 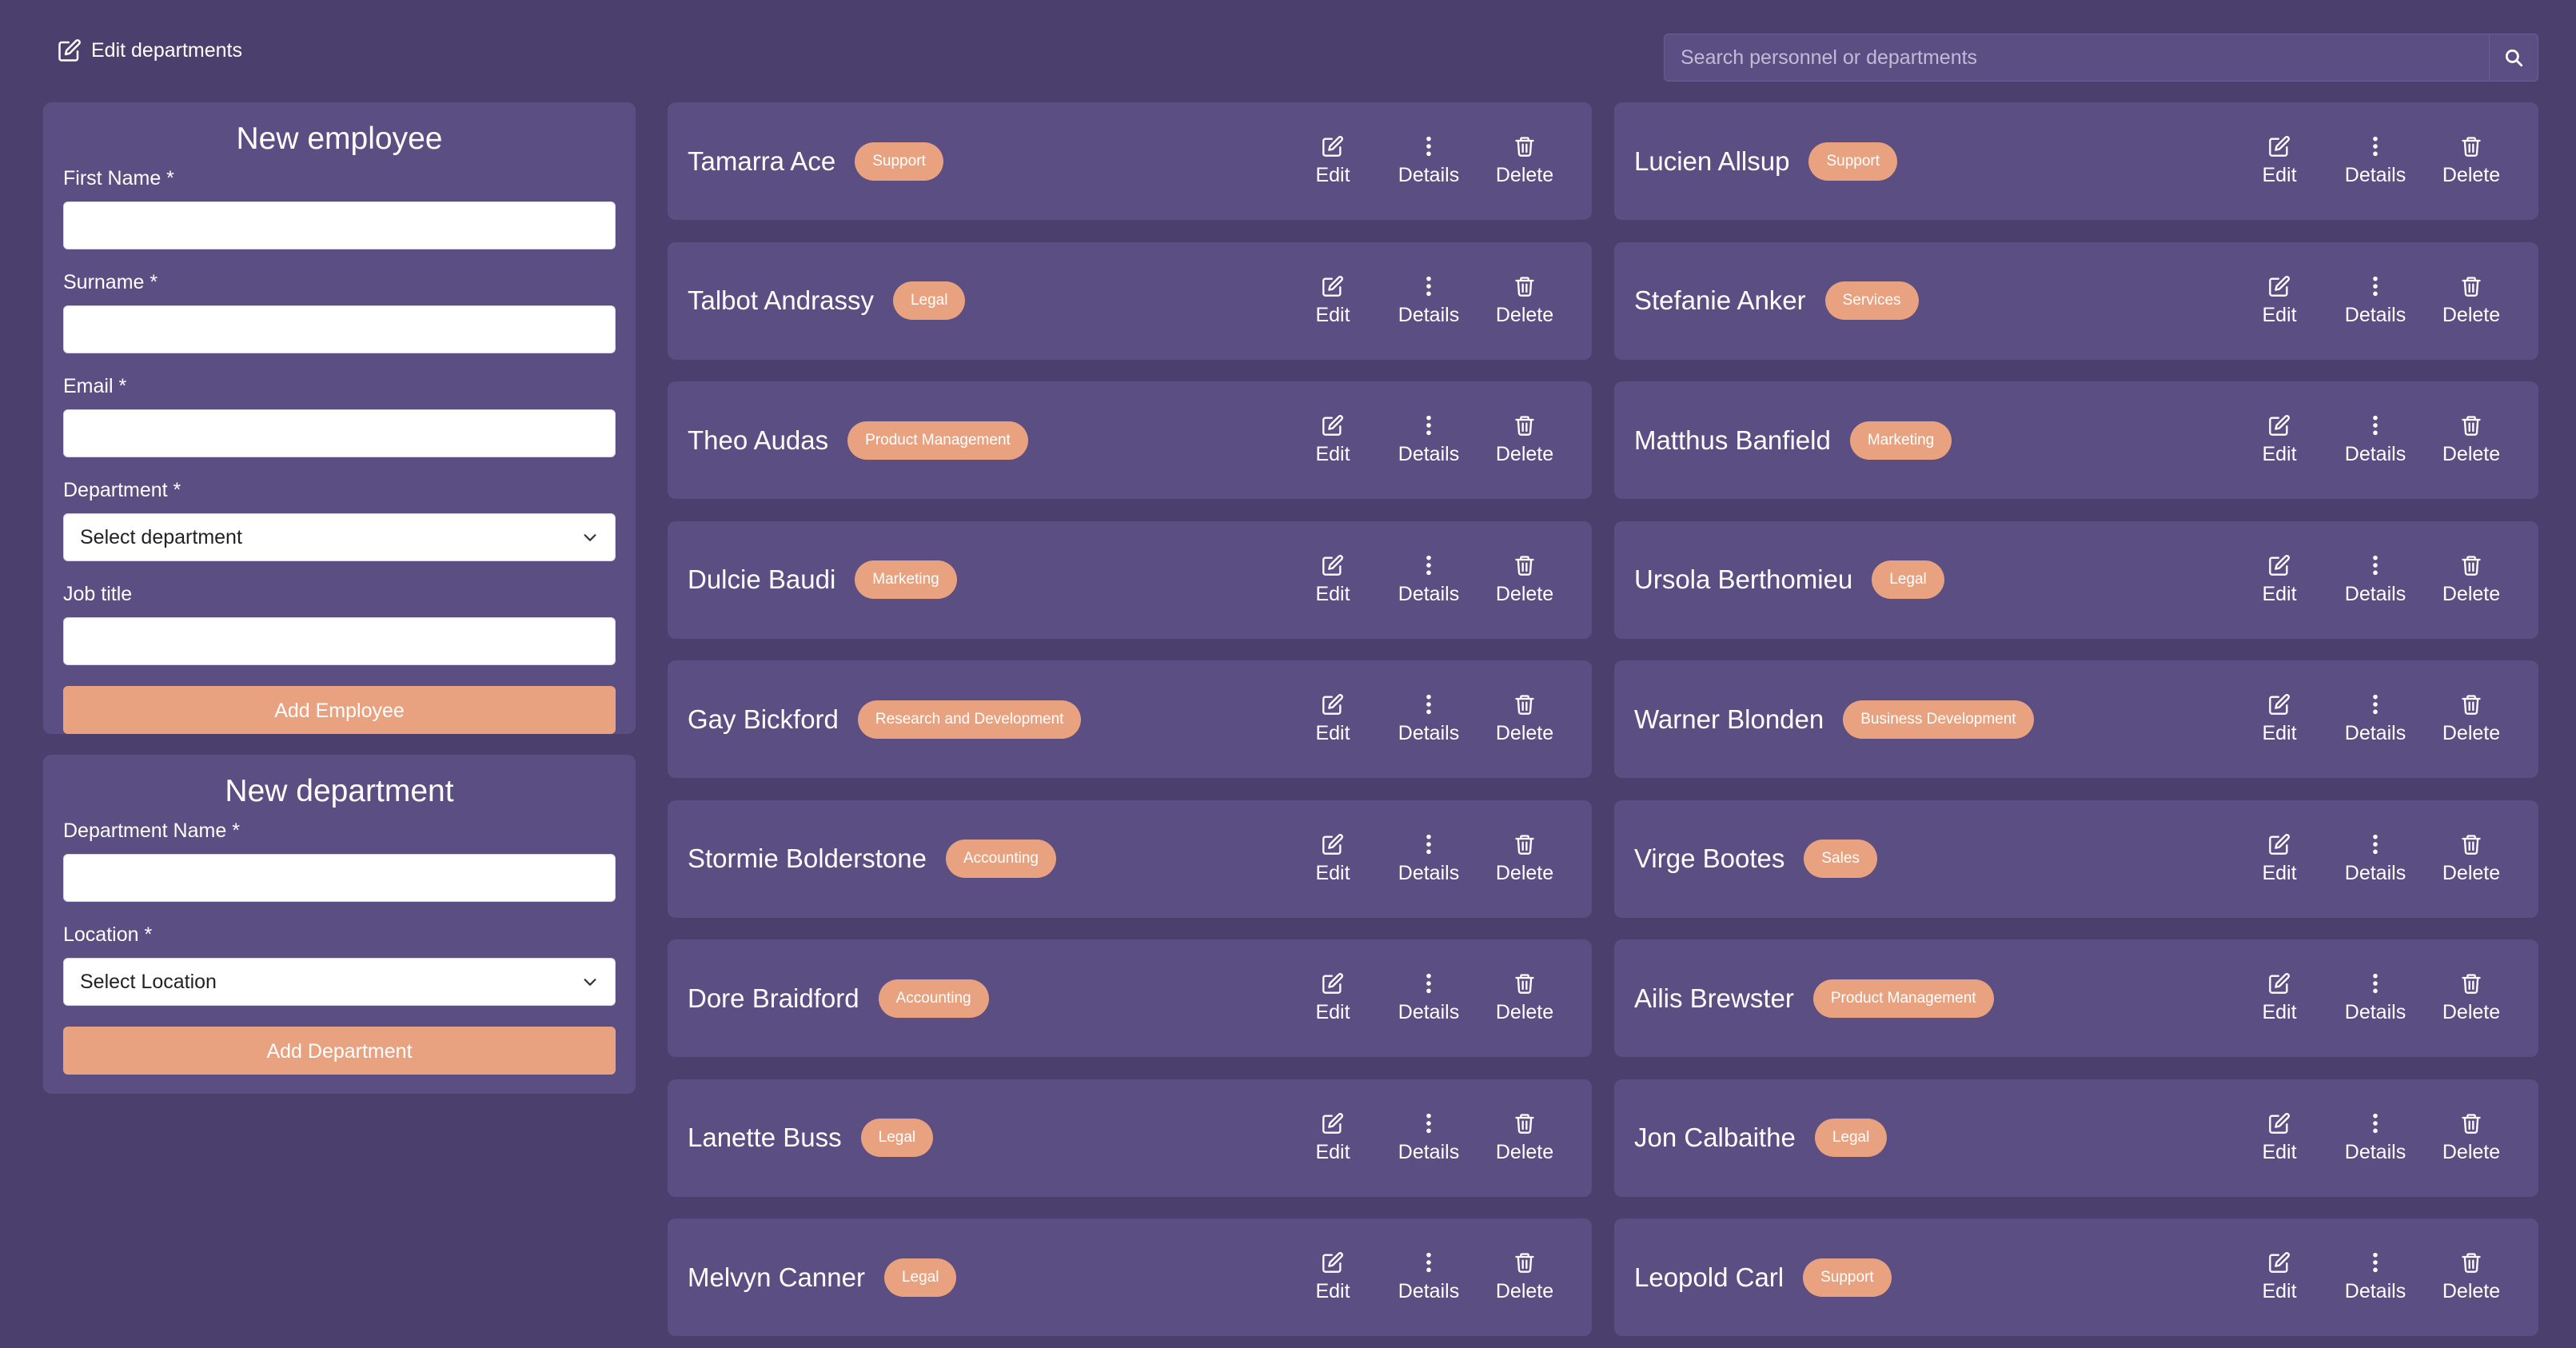 I want to click on personnel-name: Gay Bickford, so click(x=763, y=719).